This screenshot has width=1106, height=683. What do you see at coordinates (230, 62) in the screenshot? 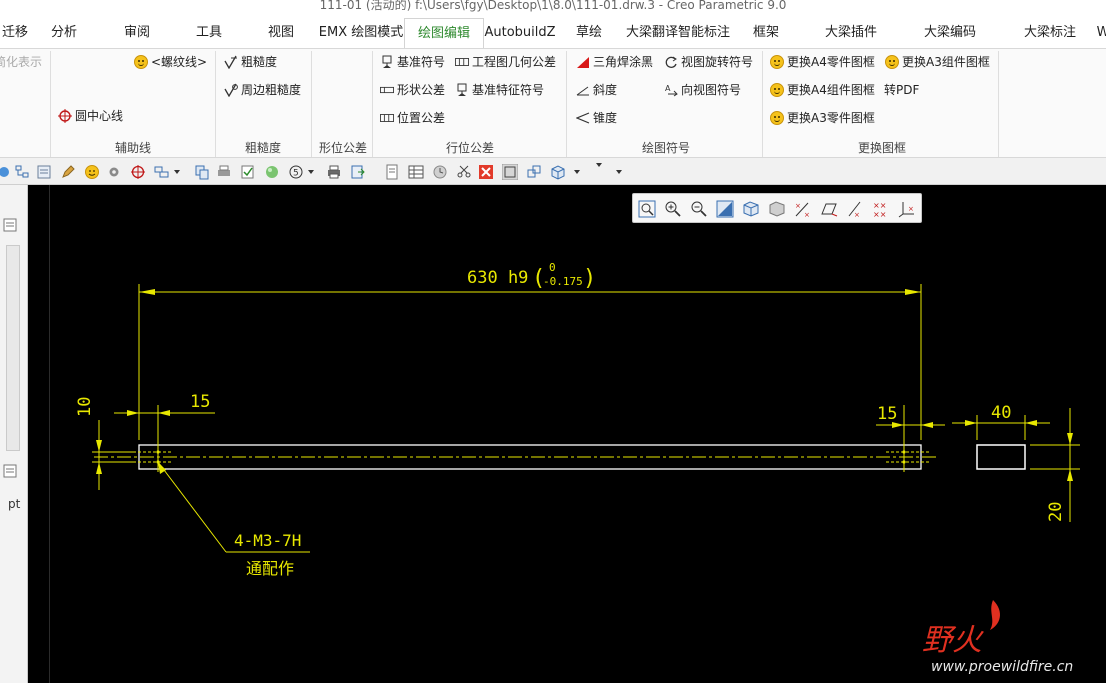
I see `roughness-icon` at bounding box center [230, 62].